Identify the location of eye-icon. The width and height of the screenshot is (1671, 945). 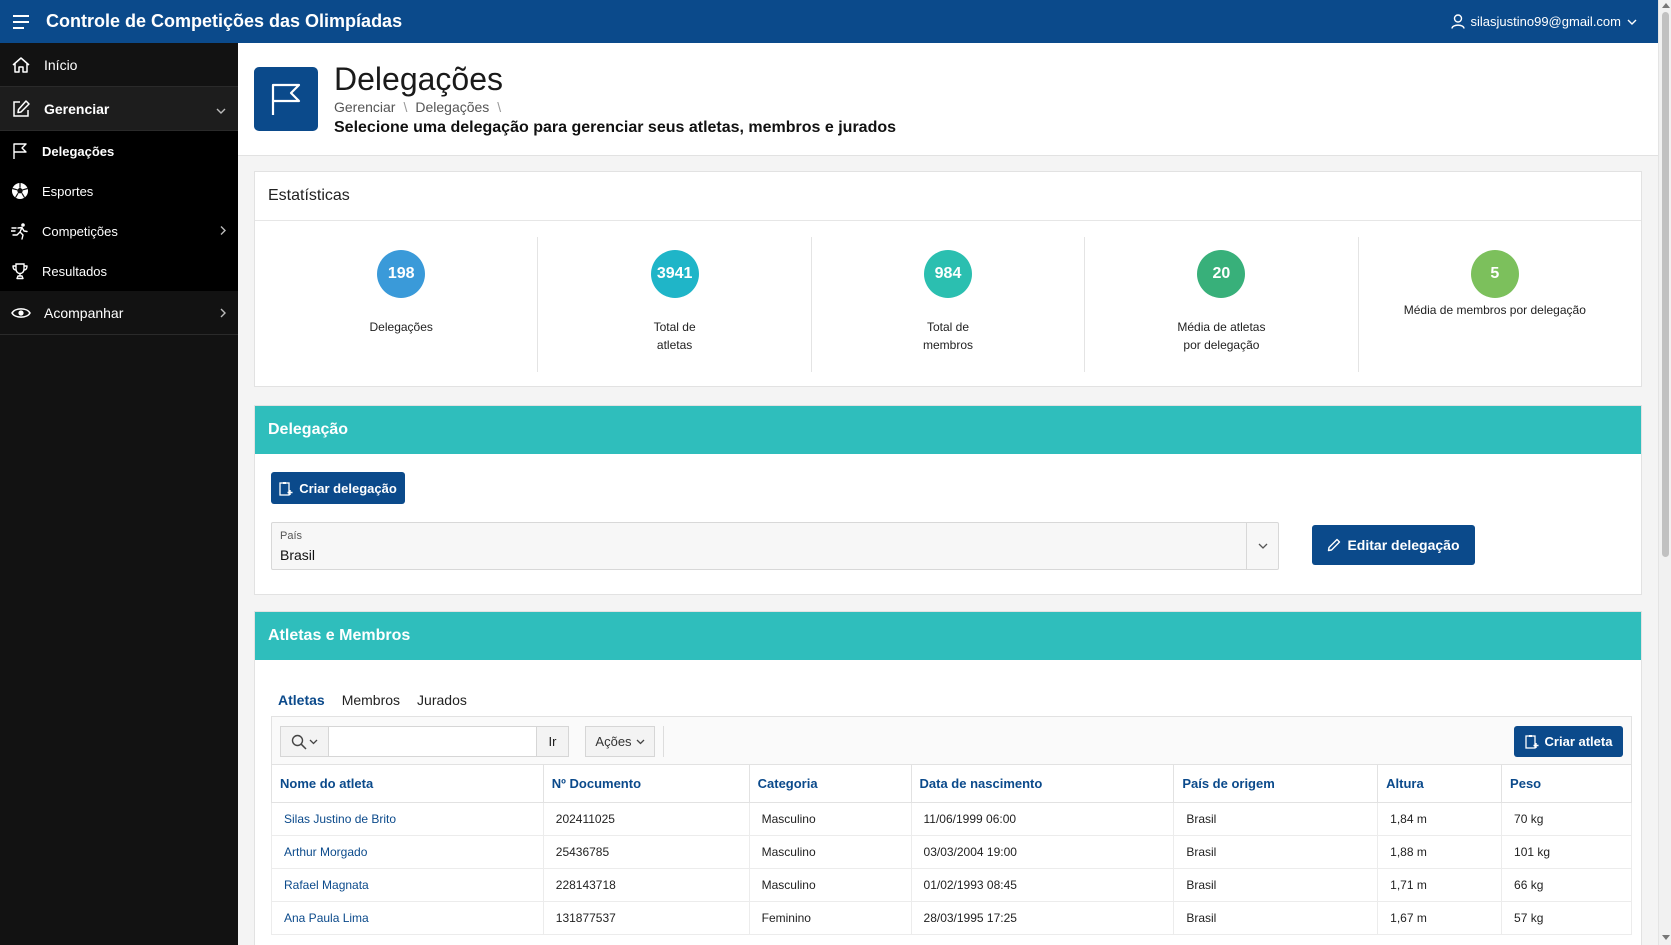
(21, 313).